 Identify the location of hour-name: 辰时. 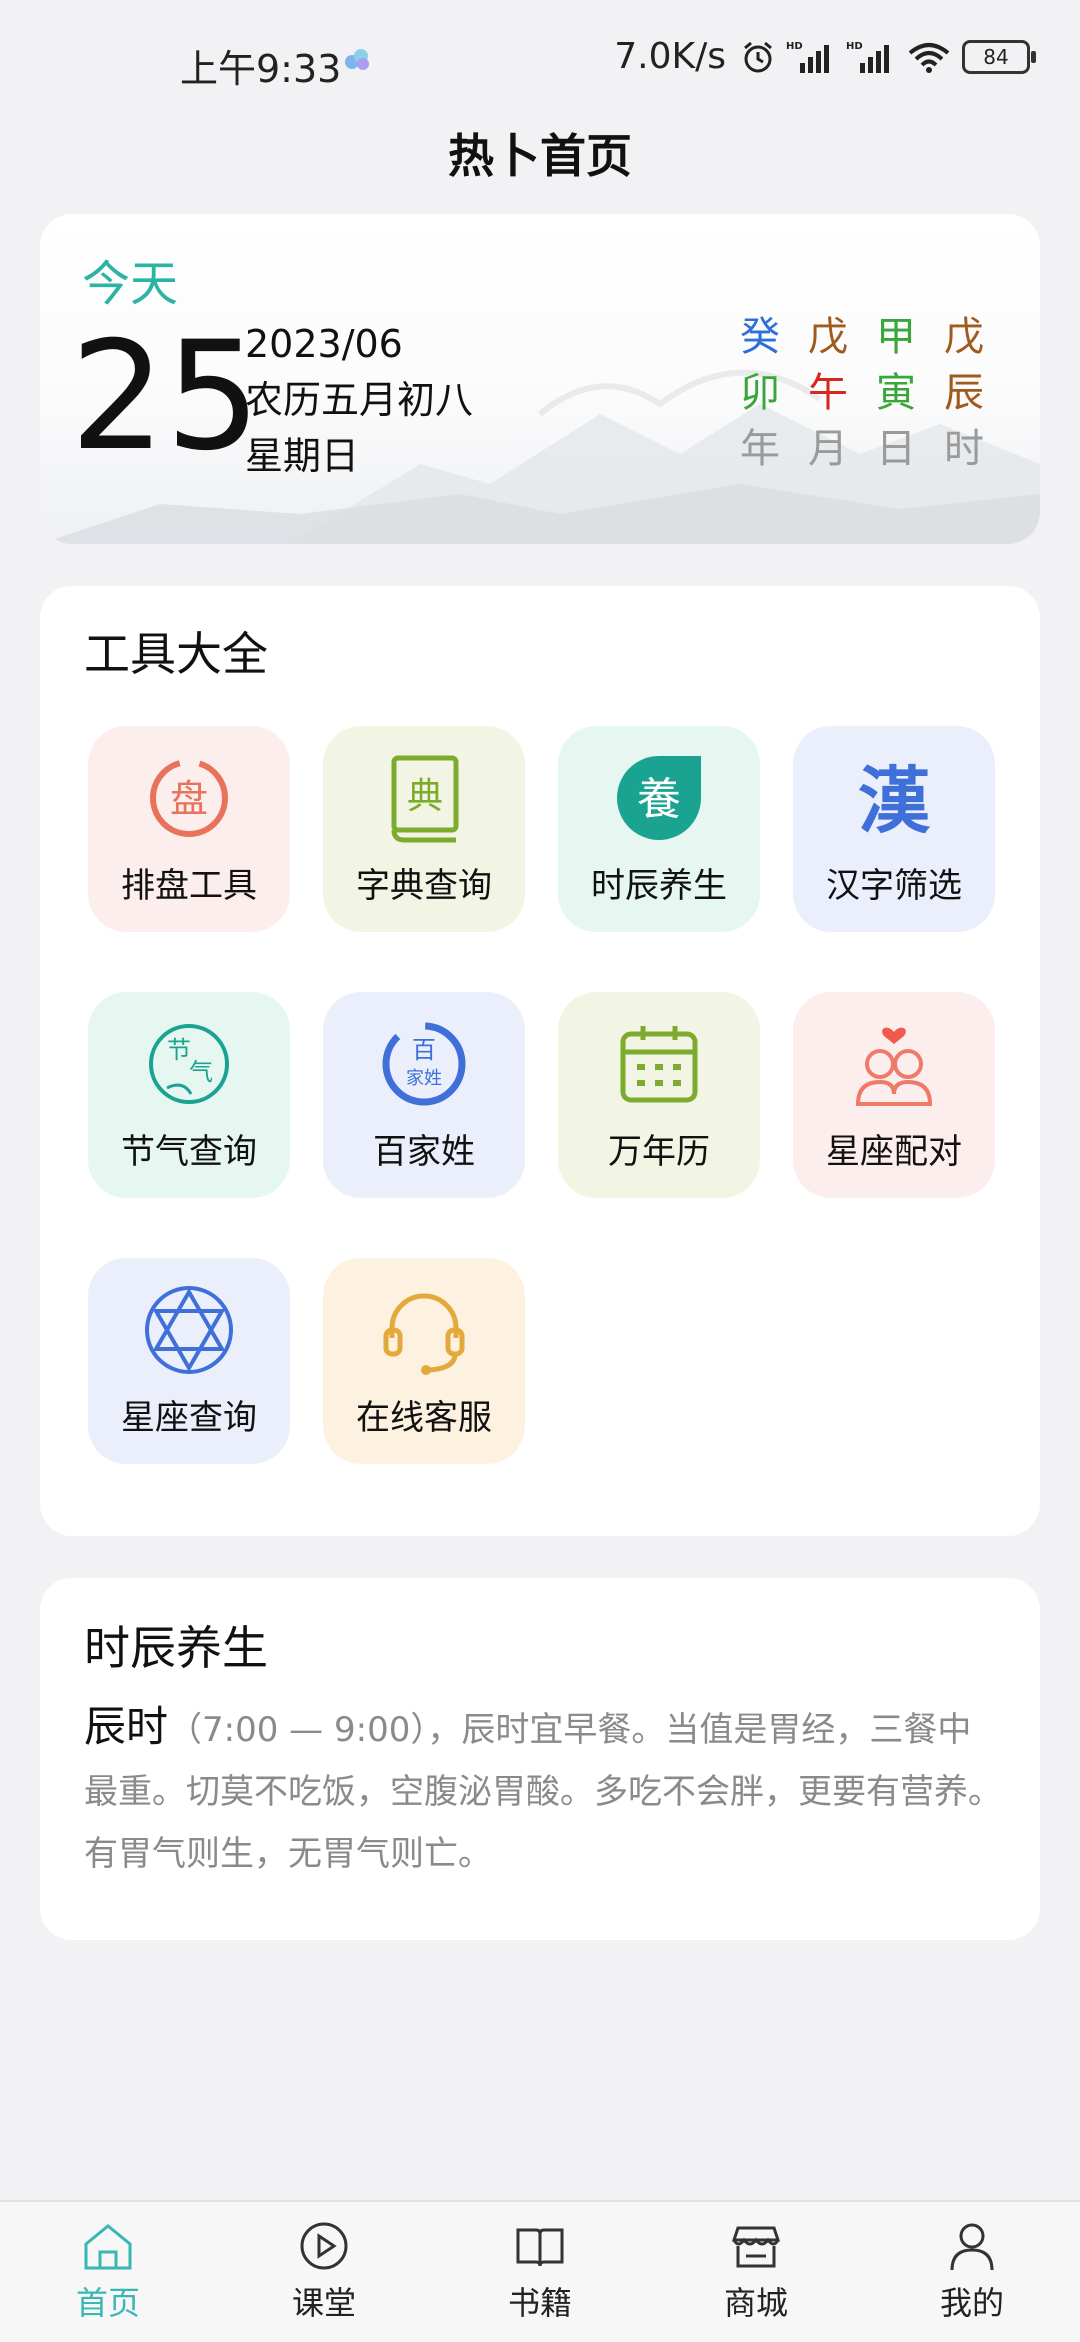
(126, 1726).